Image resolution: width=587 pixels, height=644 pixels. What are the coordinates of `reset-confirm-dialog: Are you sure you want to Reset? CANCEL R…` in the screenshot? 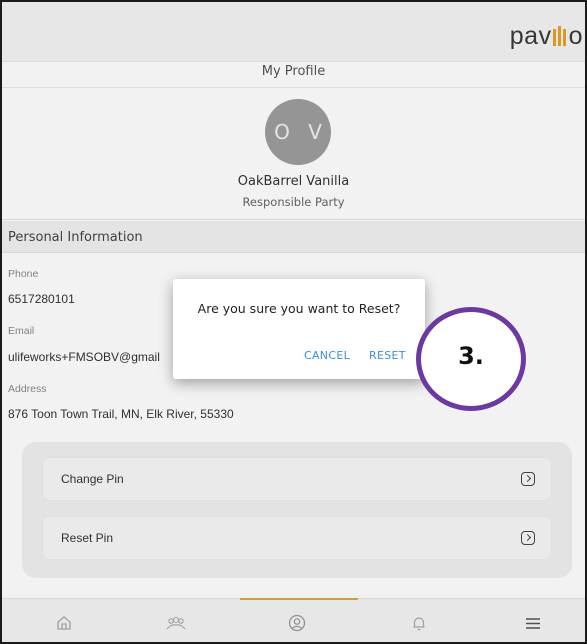 It's located at (299, 329).